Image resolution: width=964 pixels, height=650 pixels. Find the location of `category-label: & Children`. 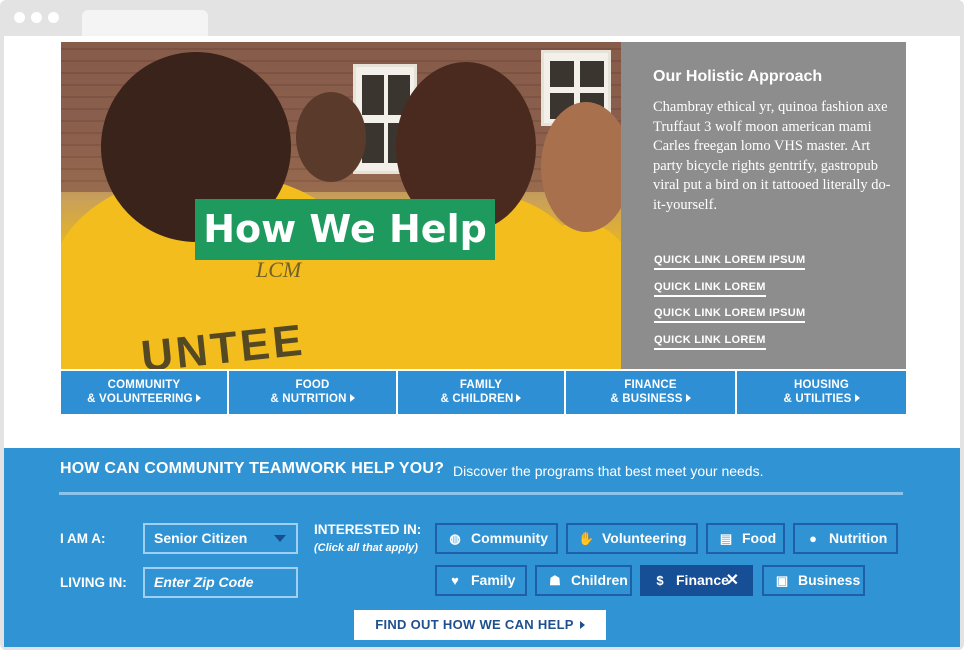

category-label: & Children is located at coordinates (477, 399).